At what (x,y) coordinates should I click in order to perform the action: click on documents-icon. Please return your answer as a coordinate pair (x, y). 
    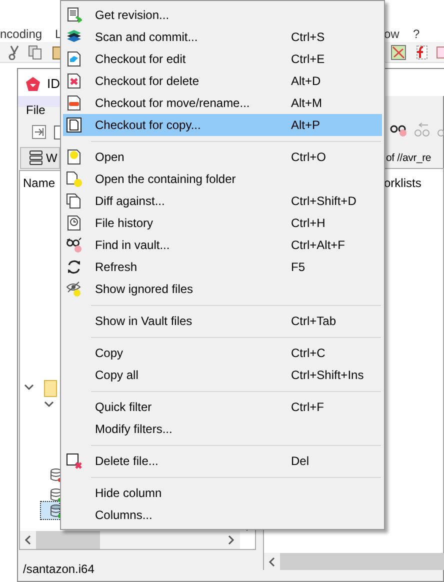
    Looking at the image, I should click on (74, 201).